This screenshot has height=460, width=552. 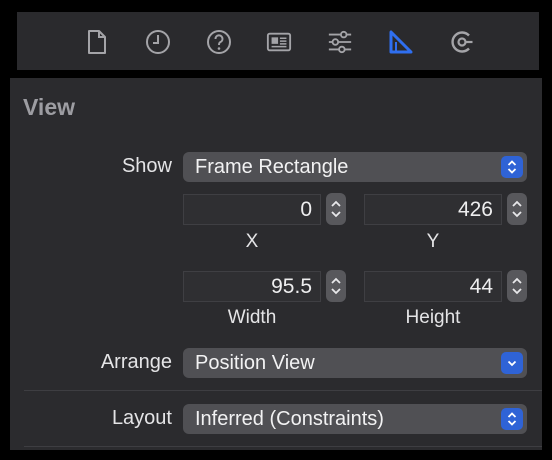 What do you see at coordinates (340, 42) in the screenshot?
I see `attributes-icon` at bounding box center [340, 42].